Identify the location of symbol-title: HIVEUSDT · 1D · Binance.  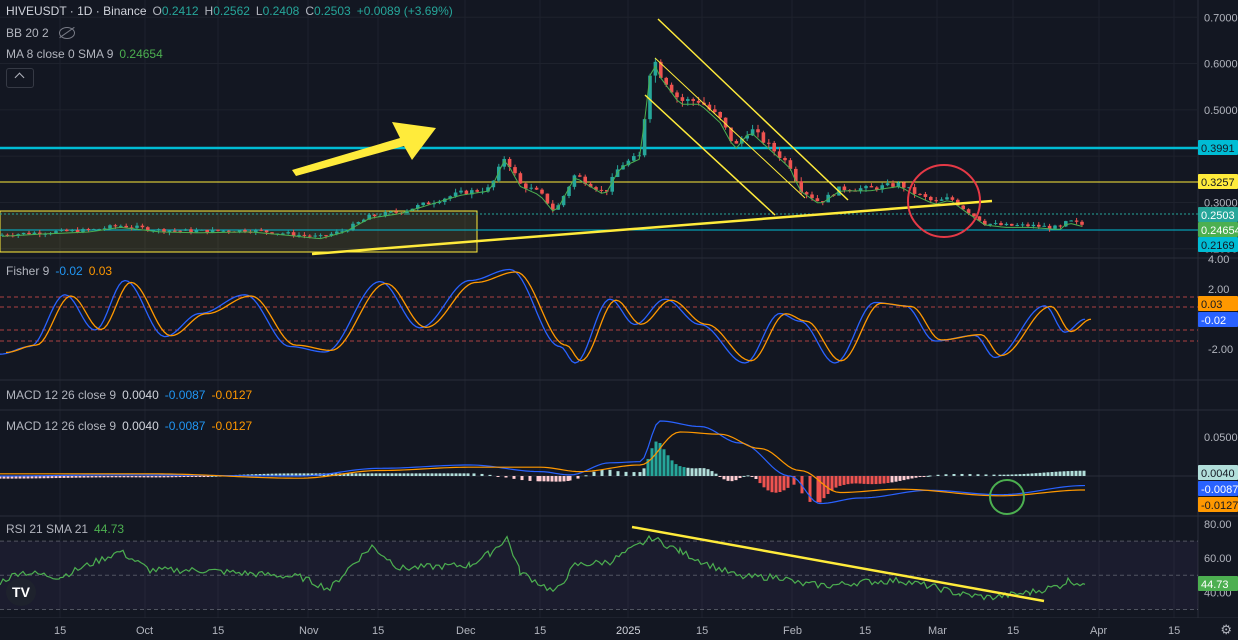
(76, 11).